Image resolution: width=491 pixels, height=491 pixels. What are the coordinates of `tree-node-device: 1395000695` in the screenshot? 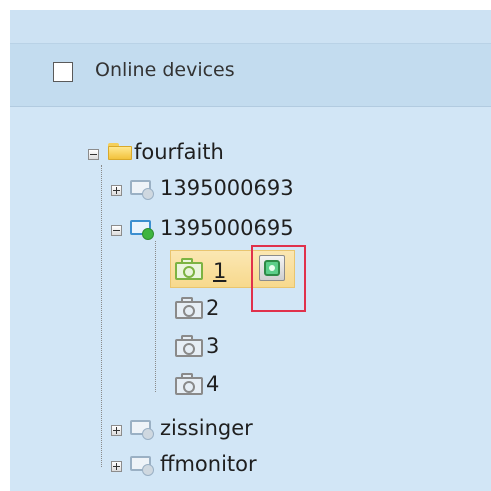 It's located at (190, 230).